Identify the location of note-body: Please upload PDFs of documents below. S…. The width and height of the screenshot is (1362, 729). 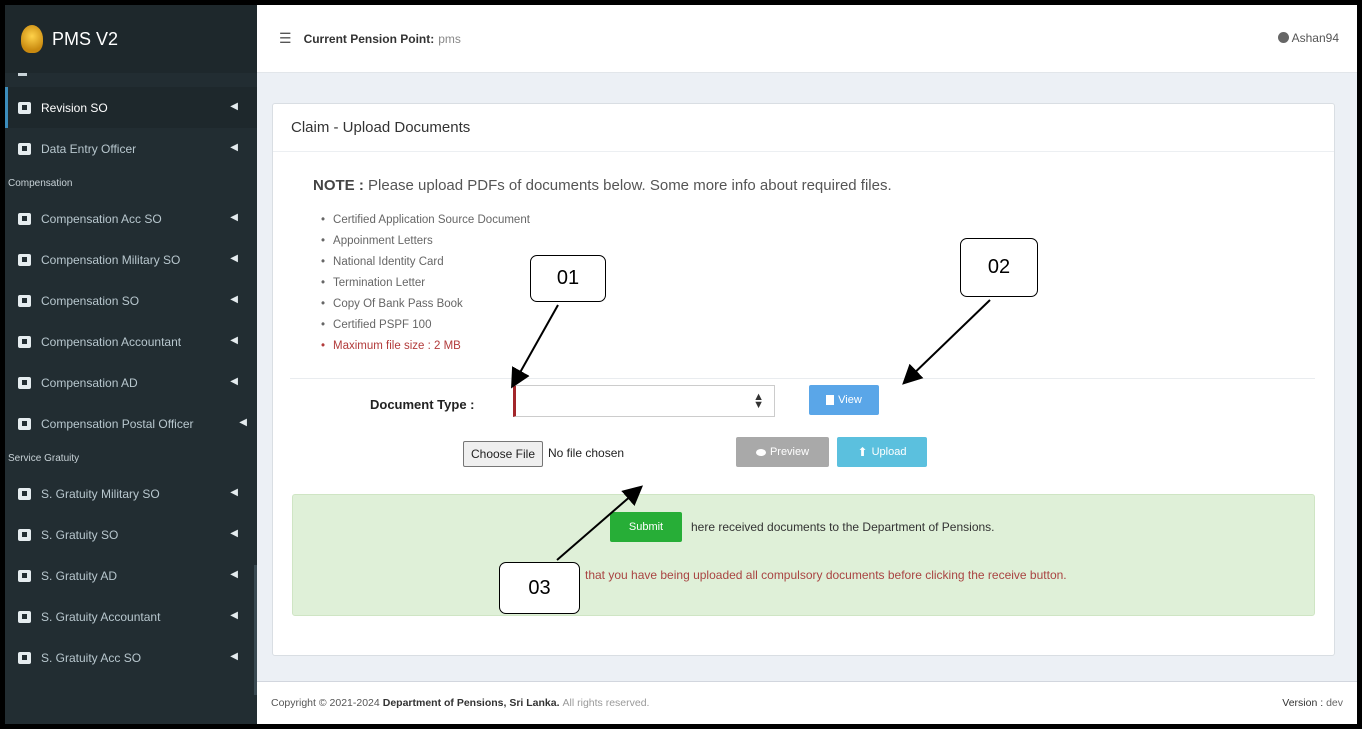
(630, 185).